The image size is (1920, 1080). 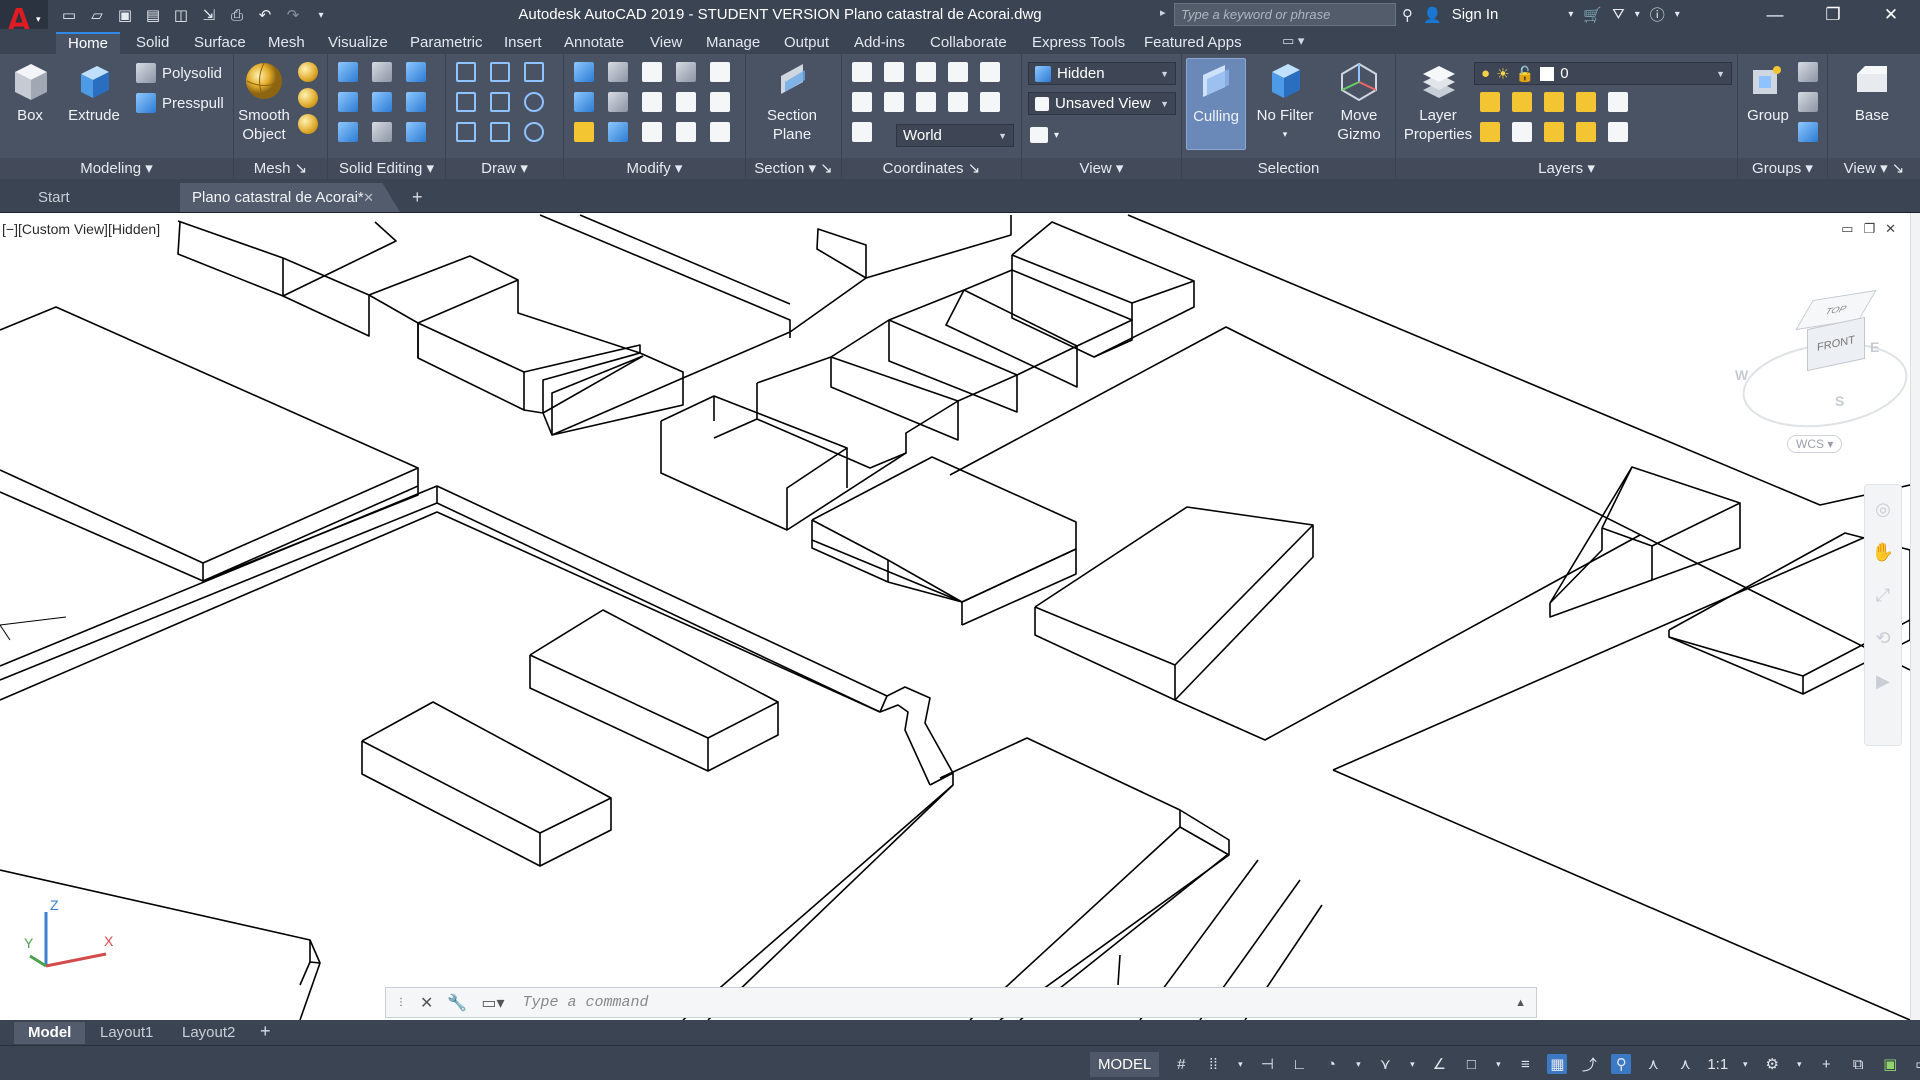 What do you see at coordinates (1554, 132) in the screenshot?
I see `layer-thaw-icon` at bounding box center [1554, 132].